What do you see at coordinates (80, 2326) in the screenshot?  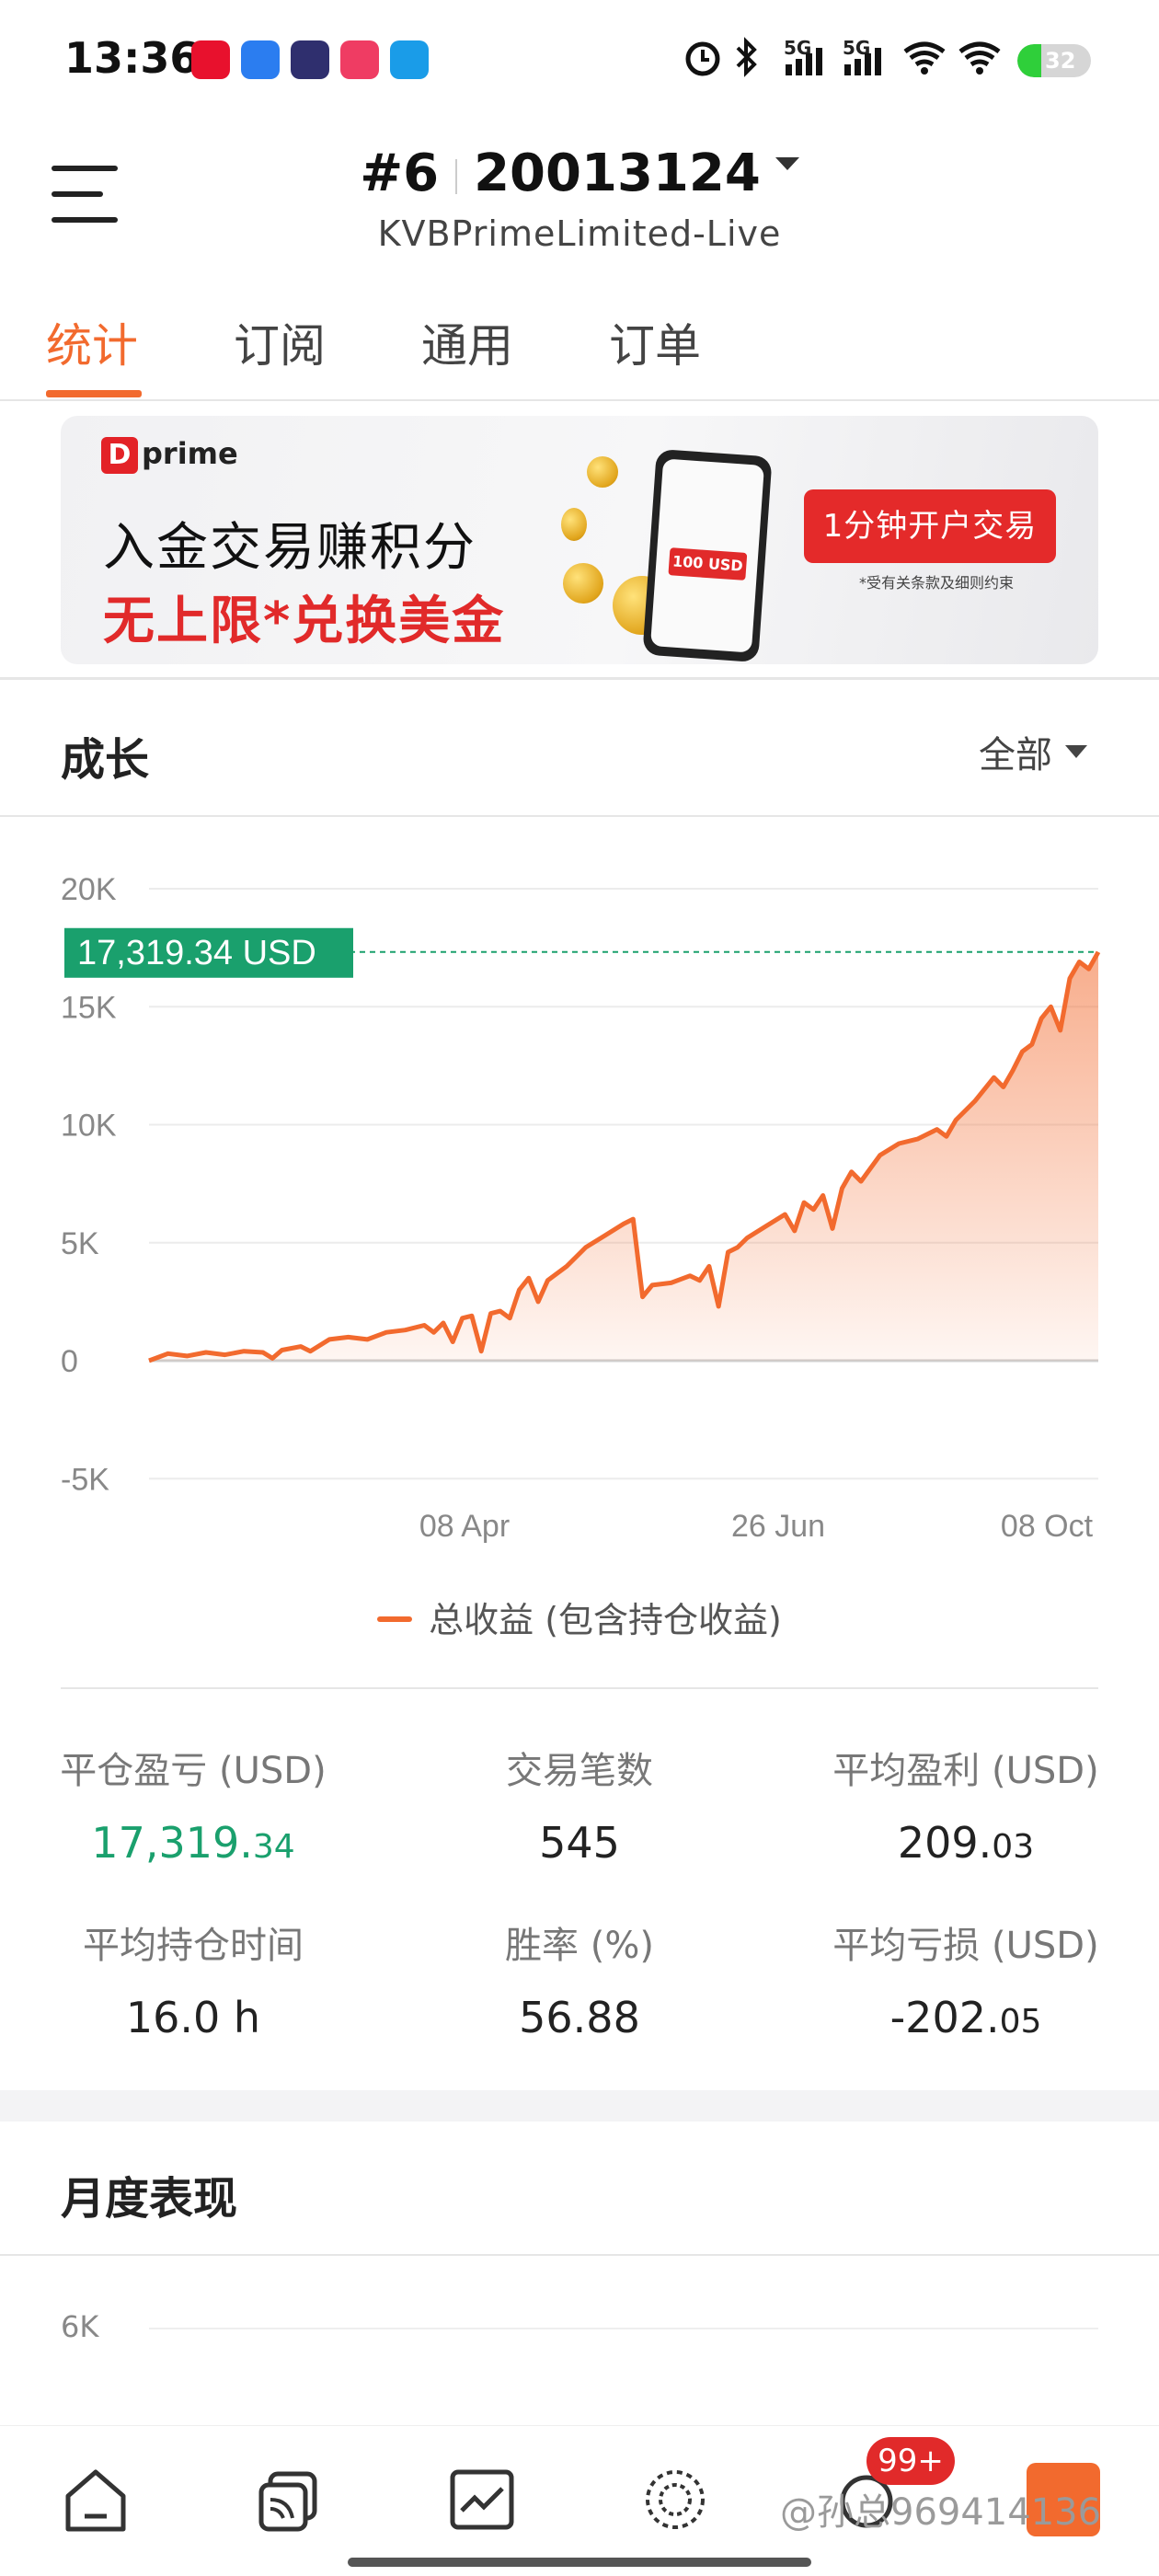 I see `monthly-ytick: 6K` at bounding box center [80, 2326].